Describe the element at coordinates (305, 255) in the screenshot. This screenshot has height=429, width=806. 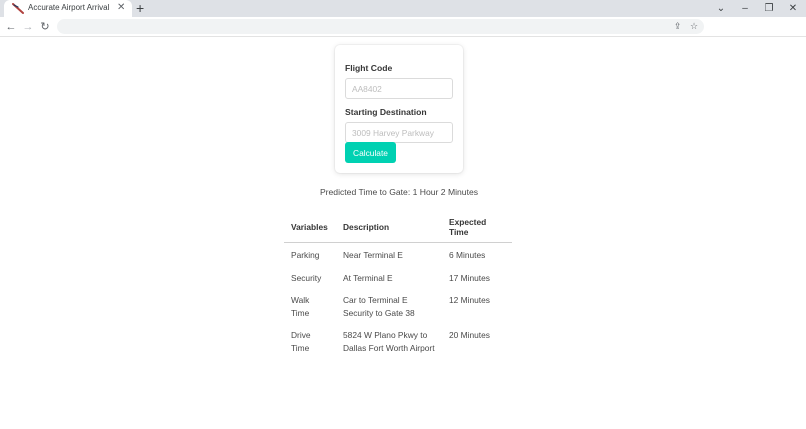
I see `cell-variable: Parking` at that location.